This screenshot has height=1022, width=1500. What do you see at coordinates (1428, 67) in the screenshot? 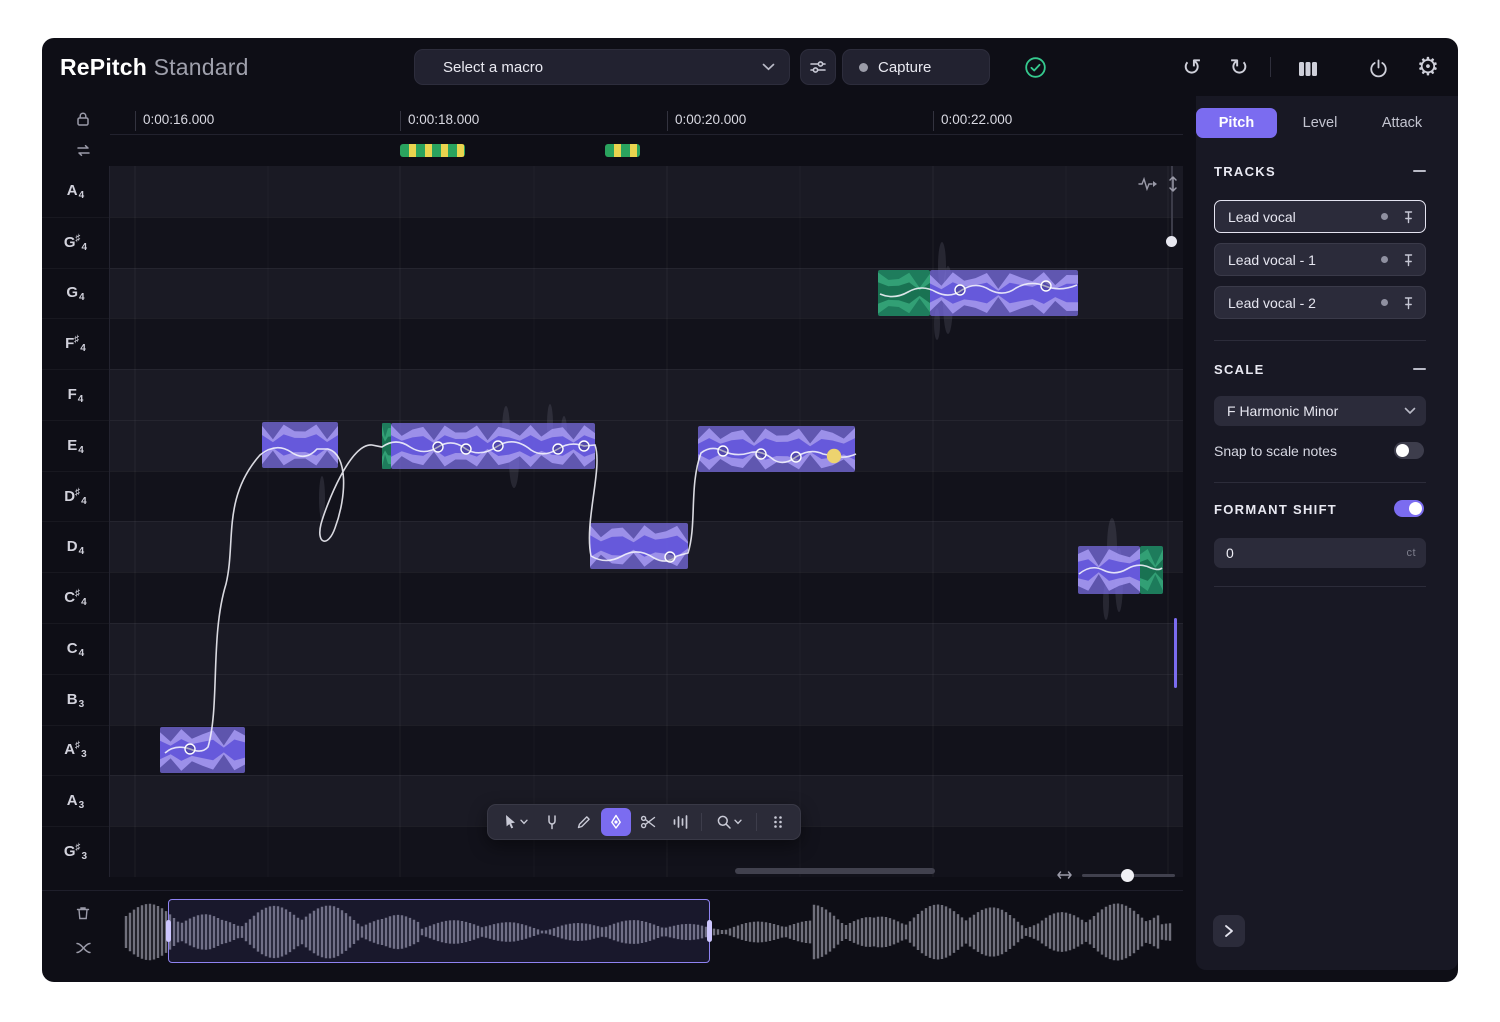
I see `settings-gear-icon: ⚙` at bounding box center [1428, 67].